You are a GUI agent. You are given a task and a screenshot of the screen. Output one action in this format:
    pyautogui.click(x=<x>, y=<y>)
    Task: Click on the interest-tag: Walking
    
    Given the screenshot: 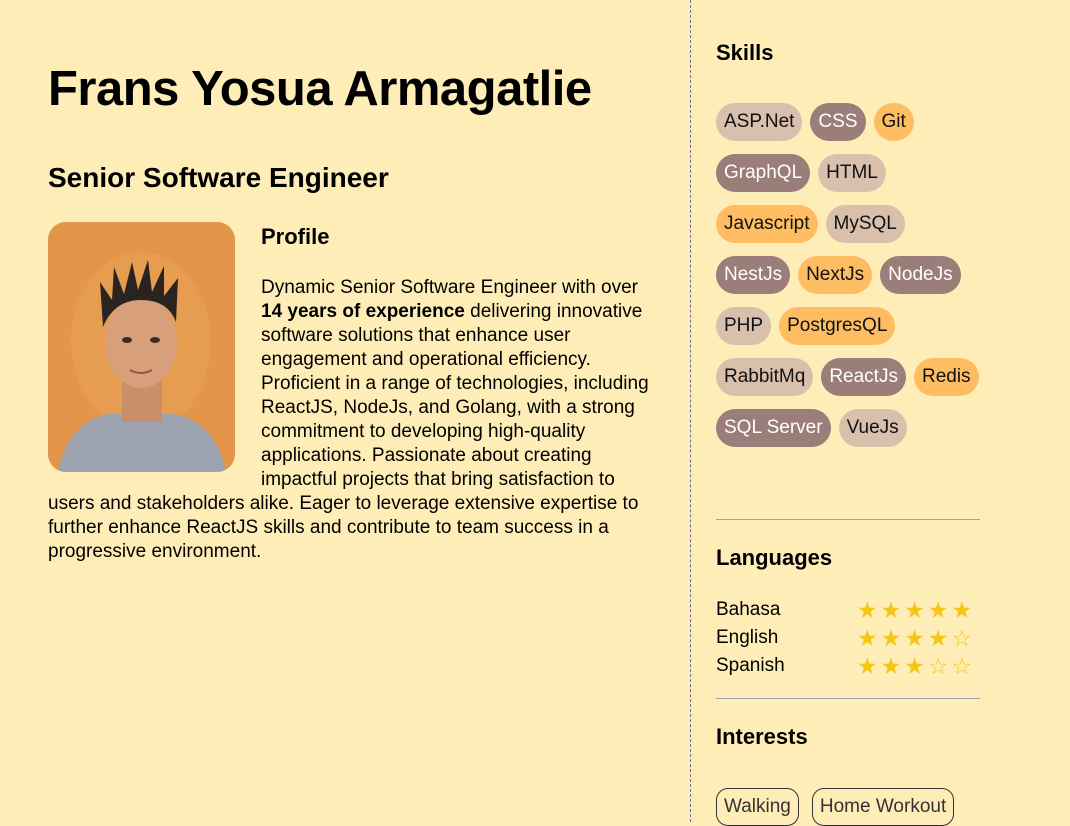 What is the action you would take?
    pyautogui.click(x=757, y=807)
    